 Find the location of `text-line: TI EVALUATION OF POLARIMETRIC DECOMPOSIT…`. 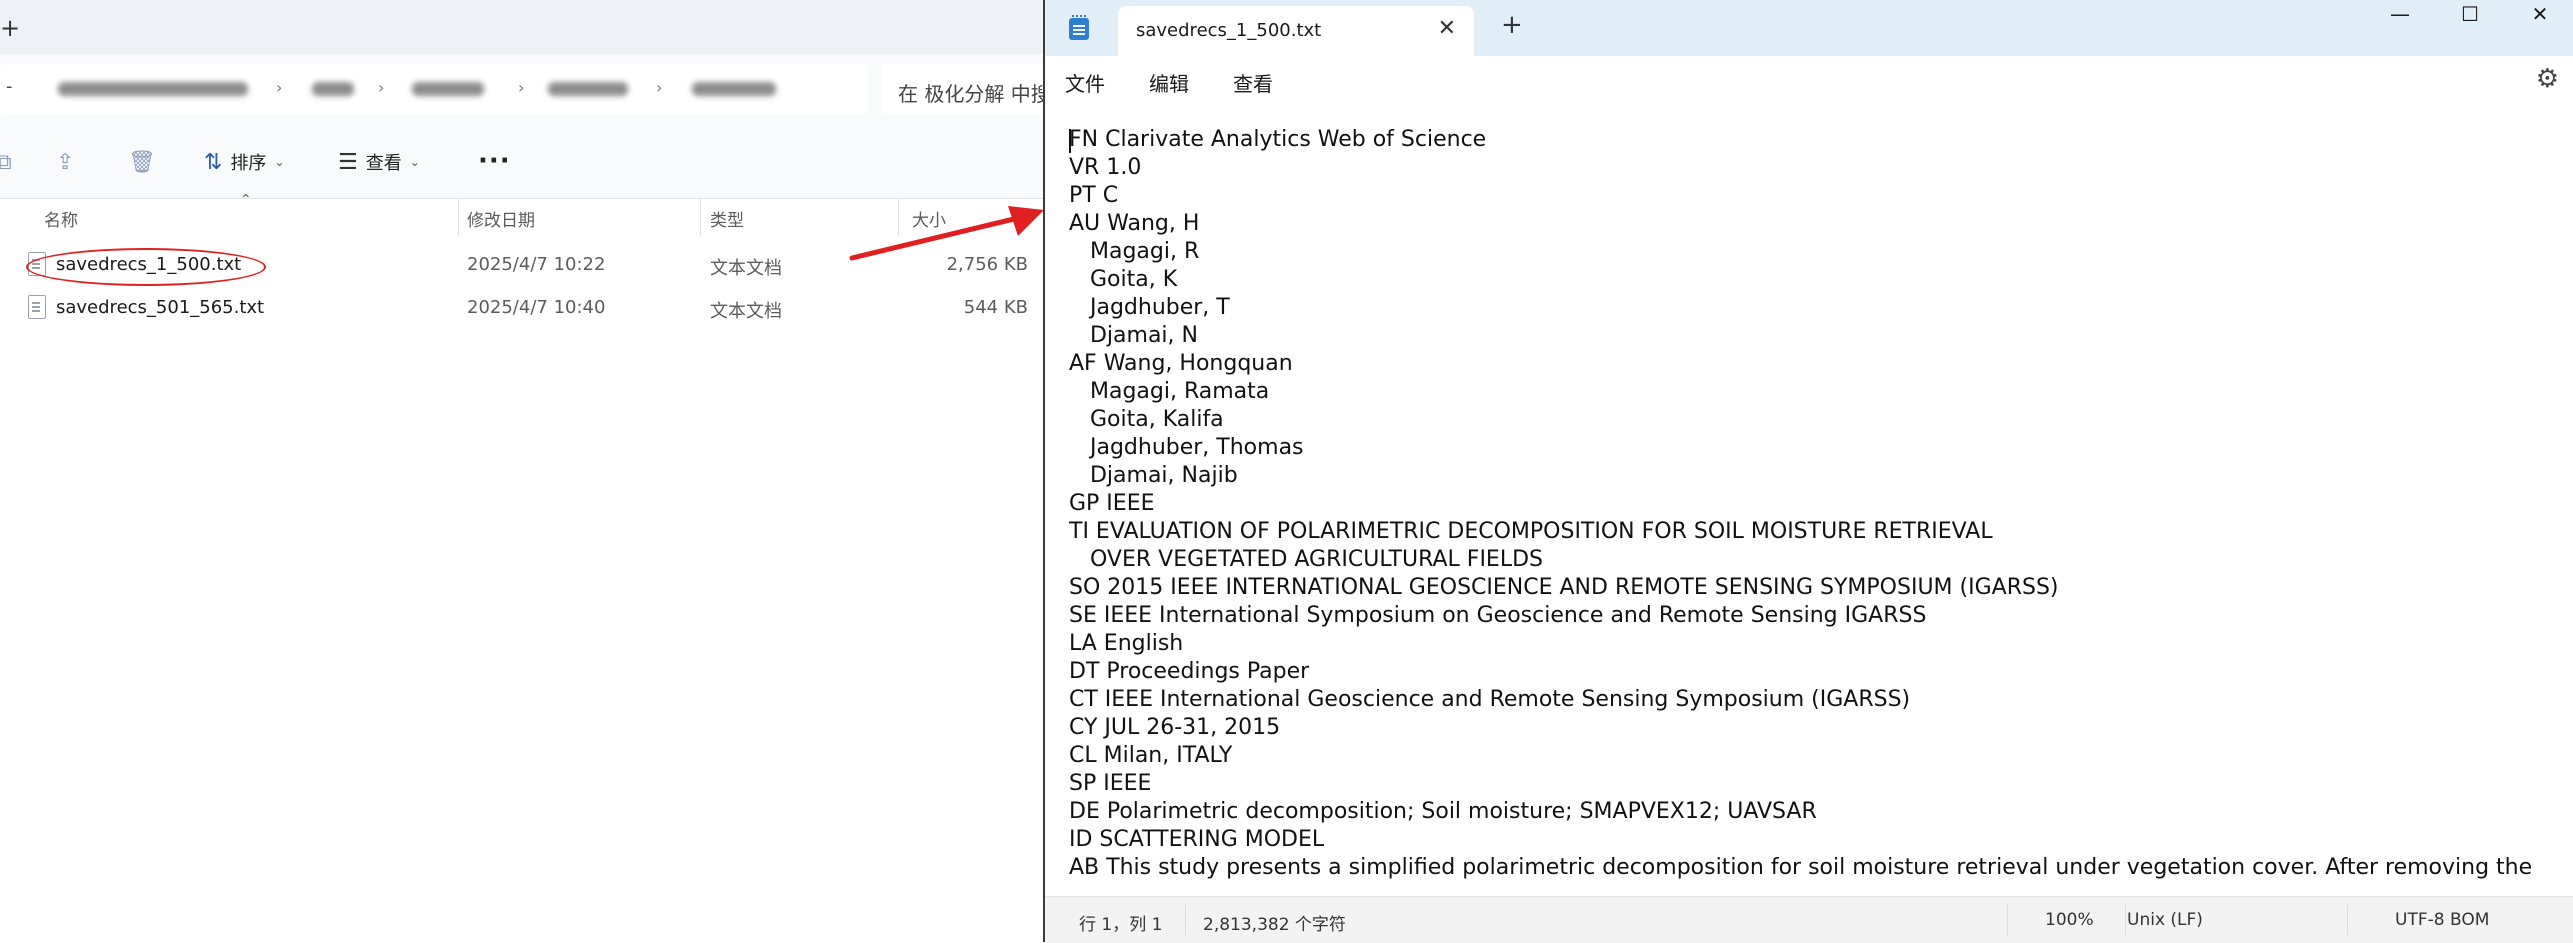

text-line: TI EVALUATION OF POLARIMETRIC DECOMPOSIT… is located at coordinates (1531, 531).